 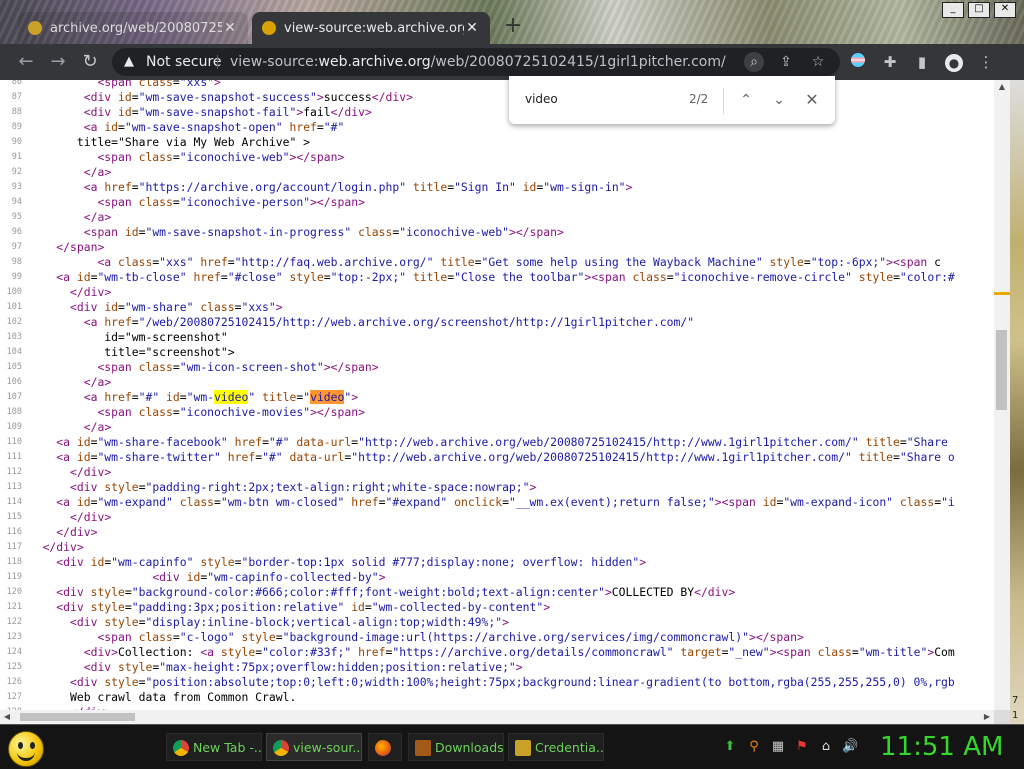 What do you see at coordinates (269, 28) in the screenshot?
I see `archive-favicon-icon` at bounding box center [269, 28].